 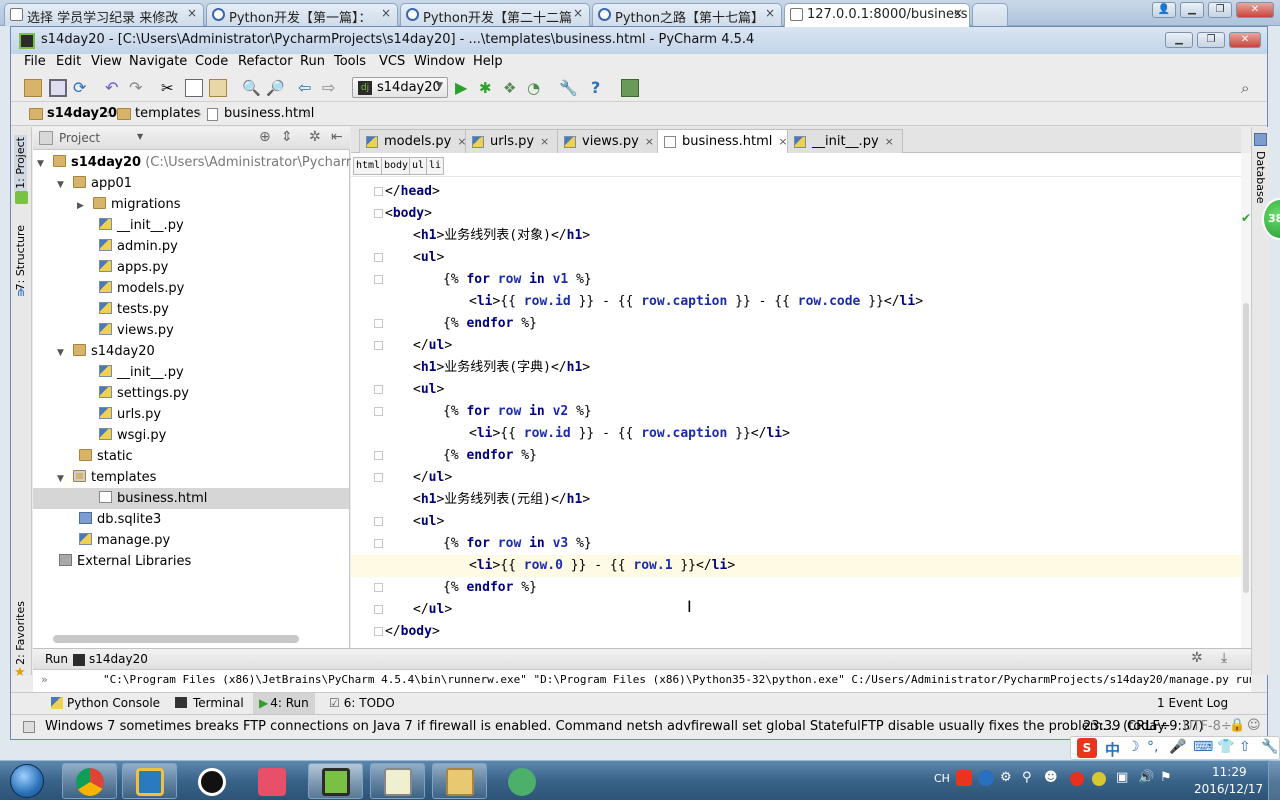 I want to click on microphone-icon: 🎤, so click(x=1177, y=747).